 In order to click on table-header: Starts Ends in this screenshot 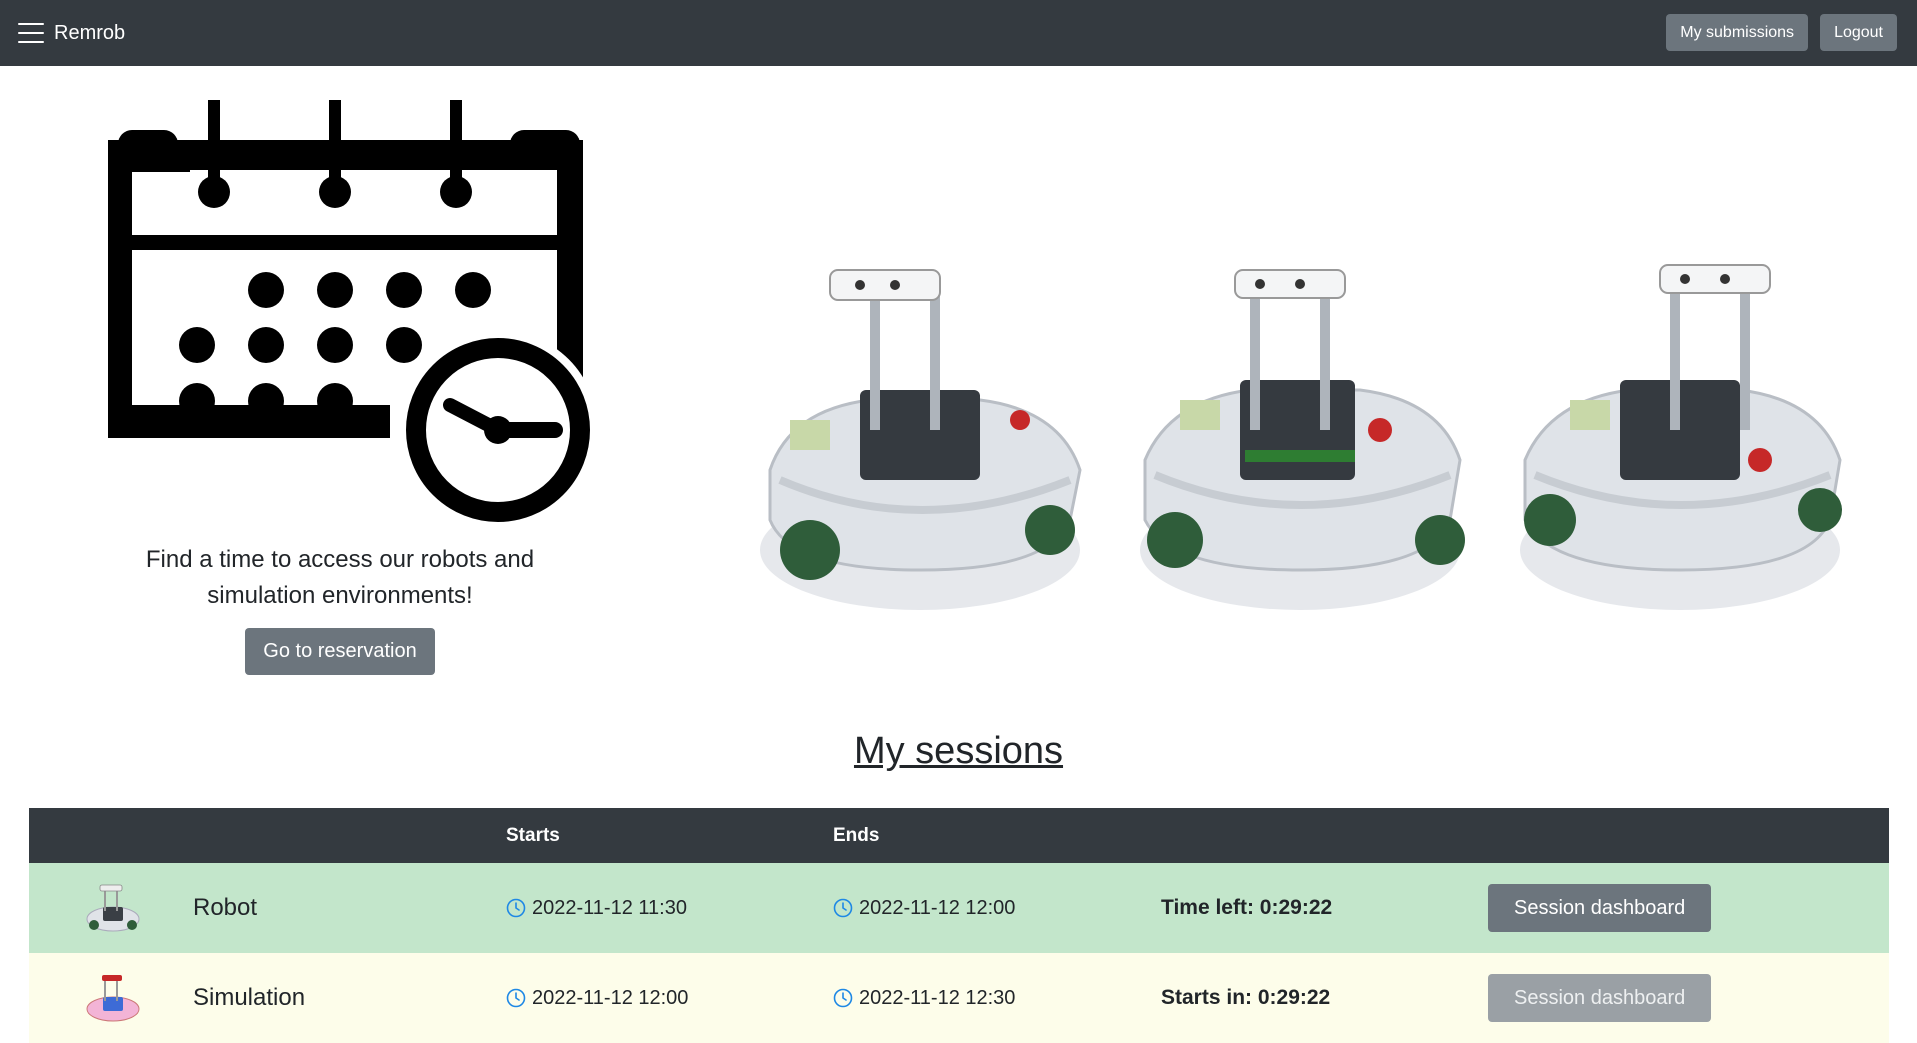, I will do `click(959, 835)`.